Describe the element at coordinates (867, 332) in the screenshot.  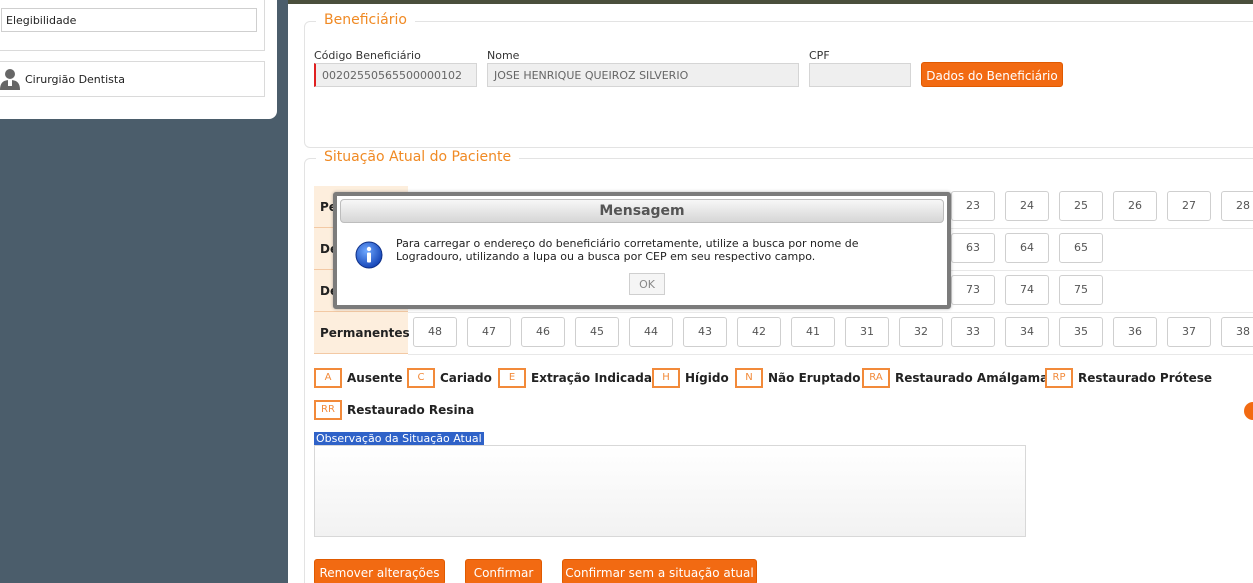
I see `tooth-button: 31` at that location.